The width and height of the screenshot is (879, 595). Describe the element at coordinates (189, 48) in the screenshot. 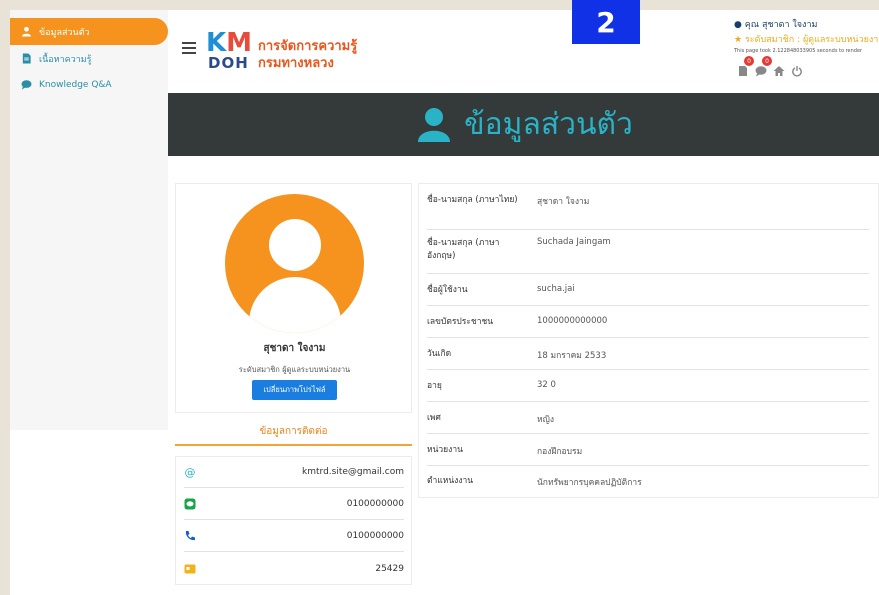

I see `hamburger-menu-icon` at that location.